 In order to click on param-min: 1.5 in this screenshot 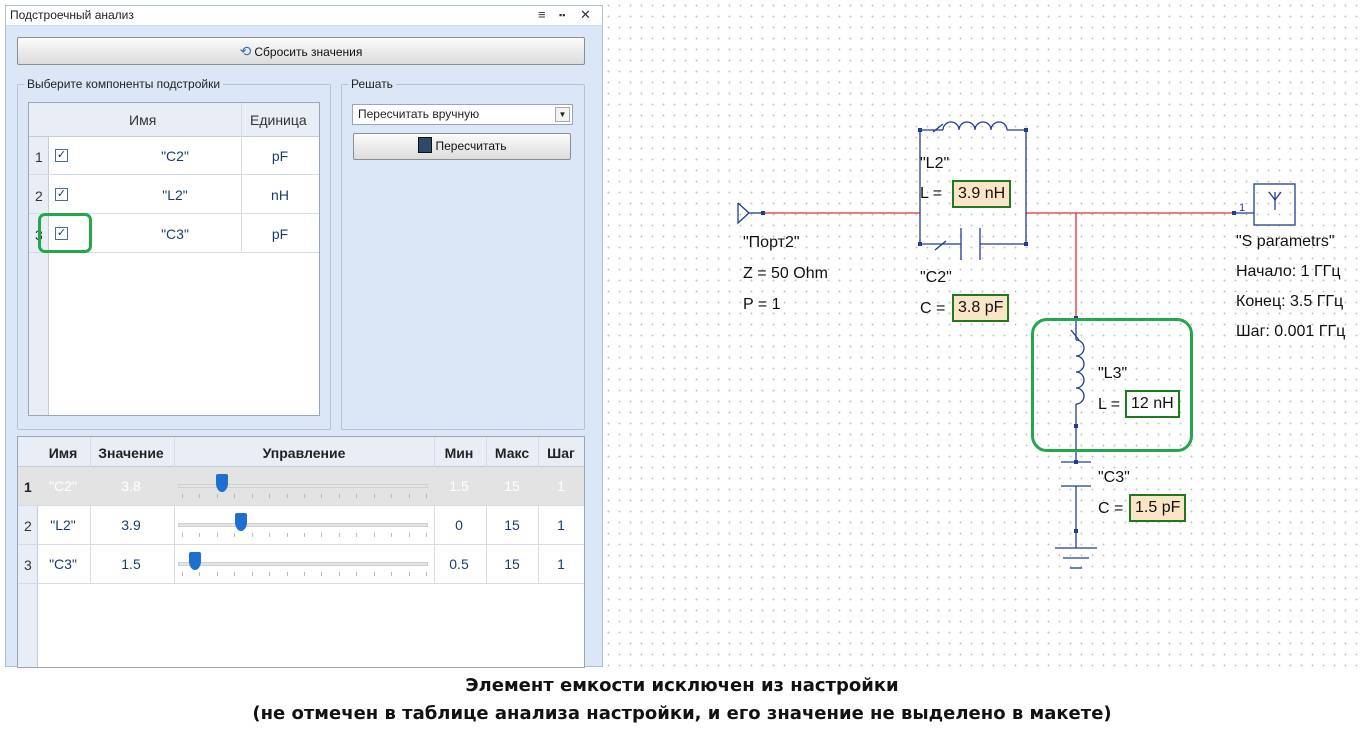, I will do `click(459, 486)`.